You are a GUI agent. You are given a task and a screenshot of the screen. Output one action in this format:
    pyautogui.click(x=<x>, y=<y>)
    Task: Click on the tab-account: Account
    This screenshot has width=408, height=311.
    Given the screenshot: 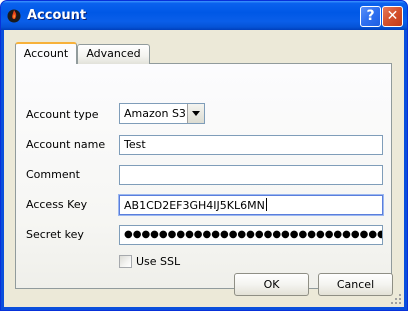 What is the action you would take?
    pyautogui.click(x=46, y=53)
    